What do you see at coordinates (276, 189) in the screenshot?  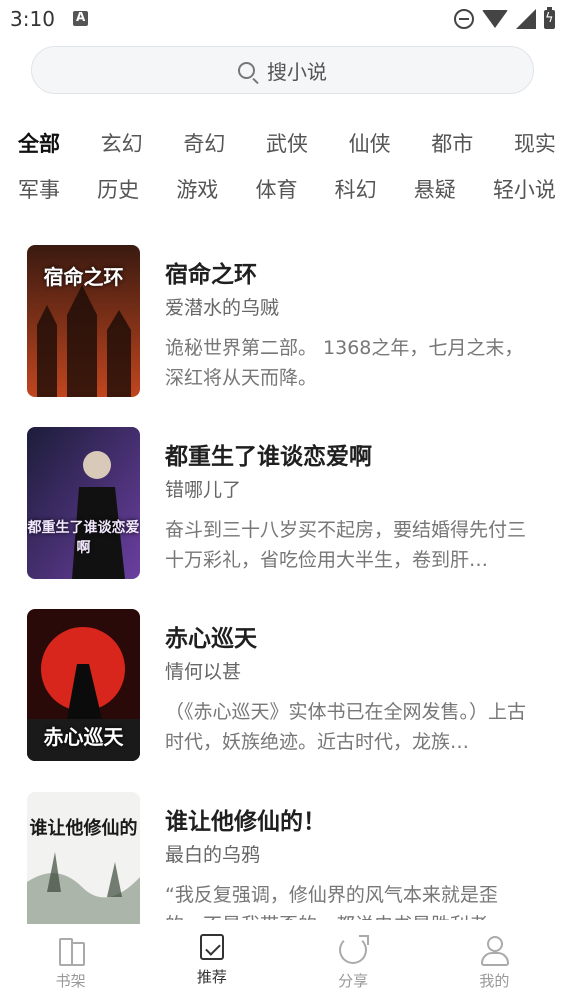 I see `category-tiyu: 体育` at bounding box center [276, 189].